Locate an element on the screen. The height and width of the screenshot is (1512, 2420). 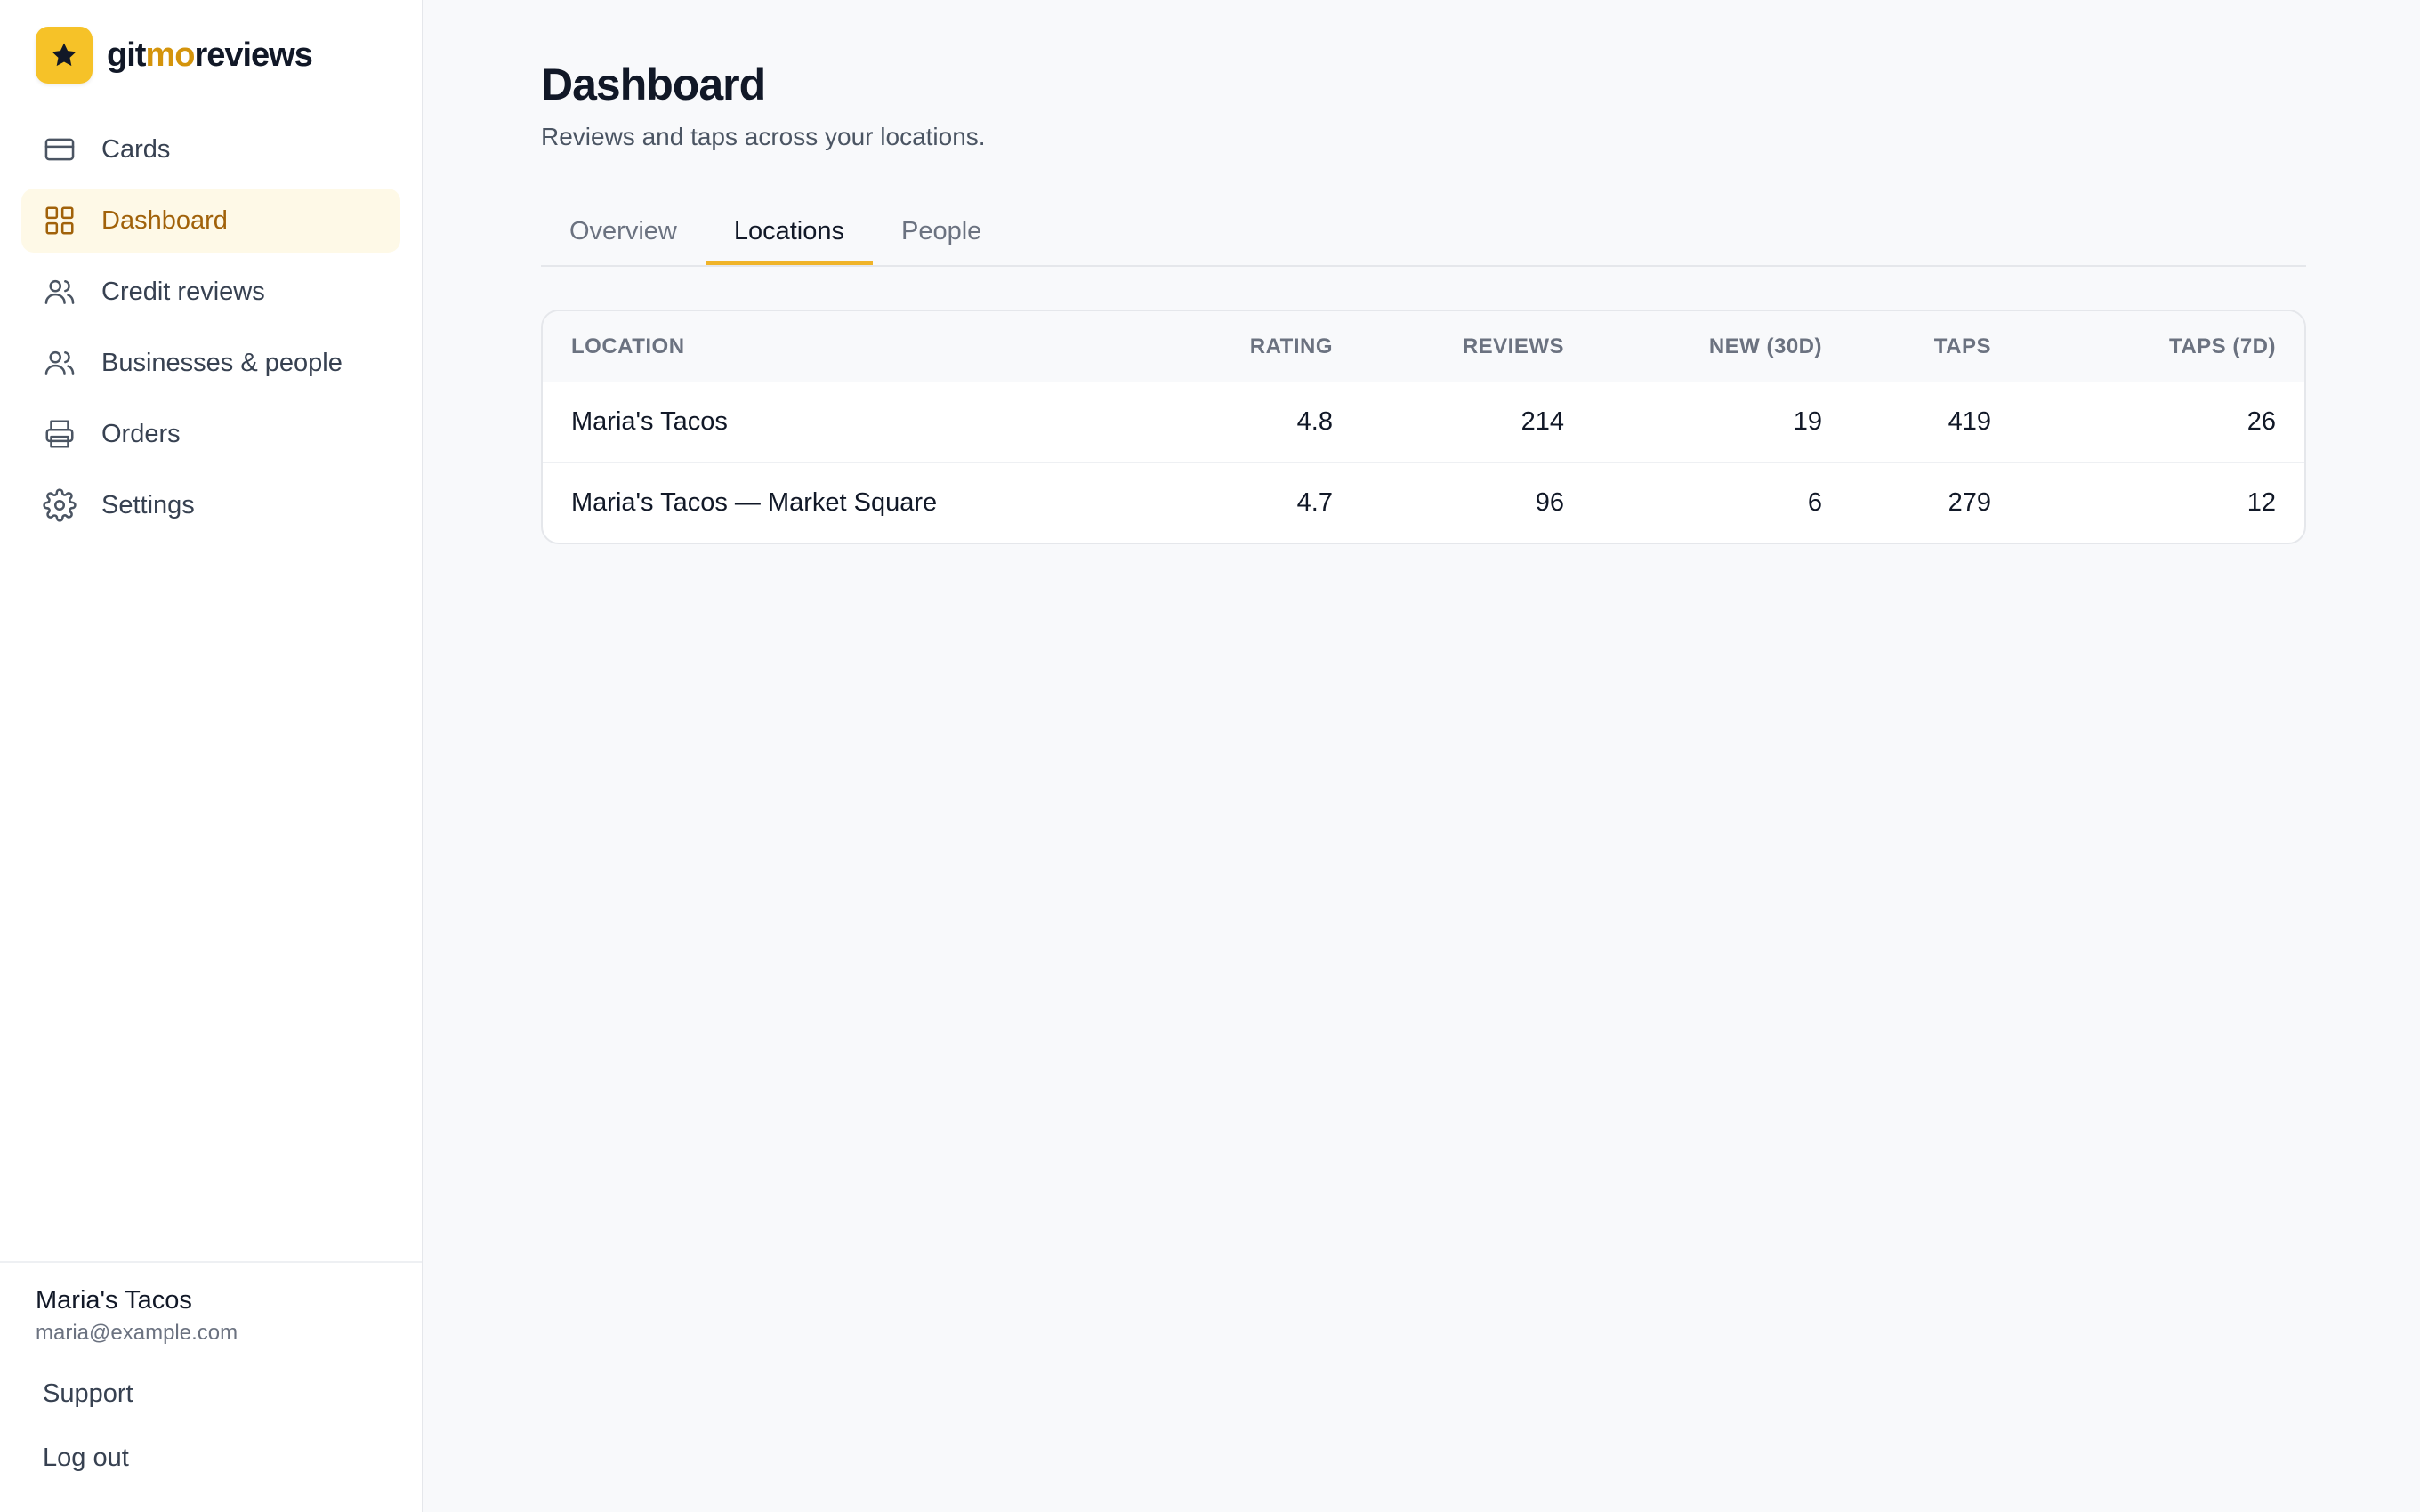
column-header-new-30d: NEW (30D) is located at coordinates (1722, 347).